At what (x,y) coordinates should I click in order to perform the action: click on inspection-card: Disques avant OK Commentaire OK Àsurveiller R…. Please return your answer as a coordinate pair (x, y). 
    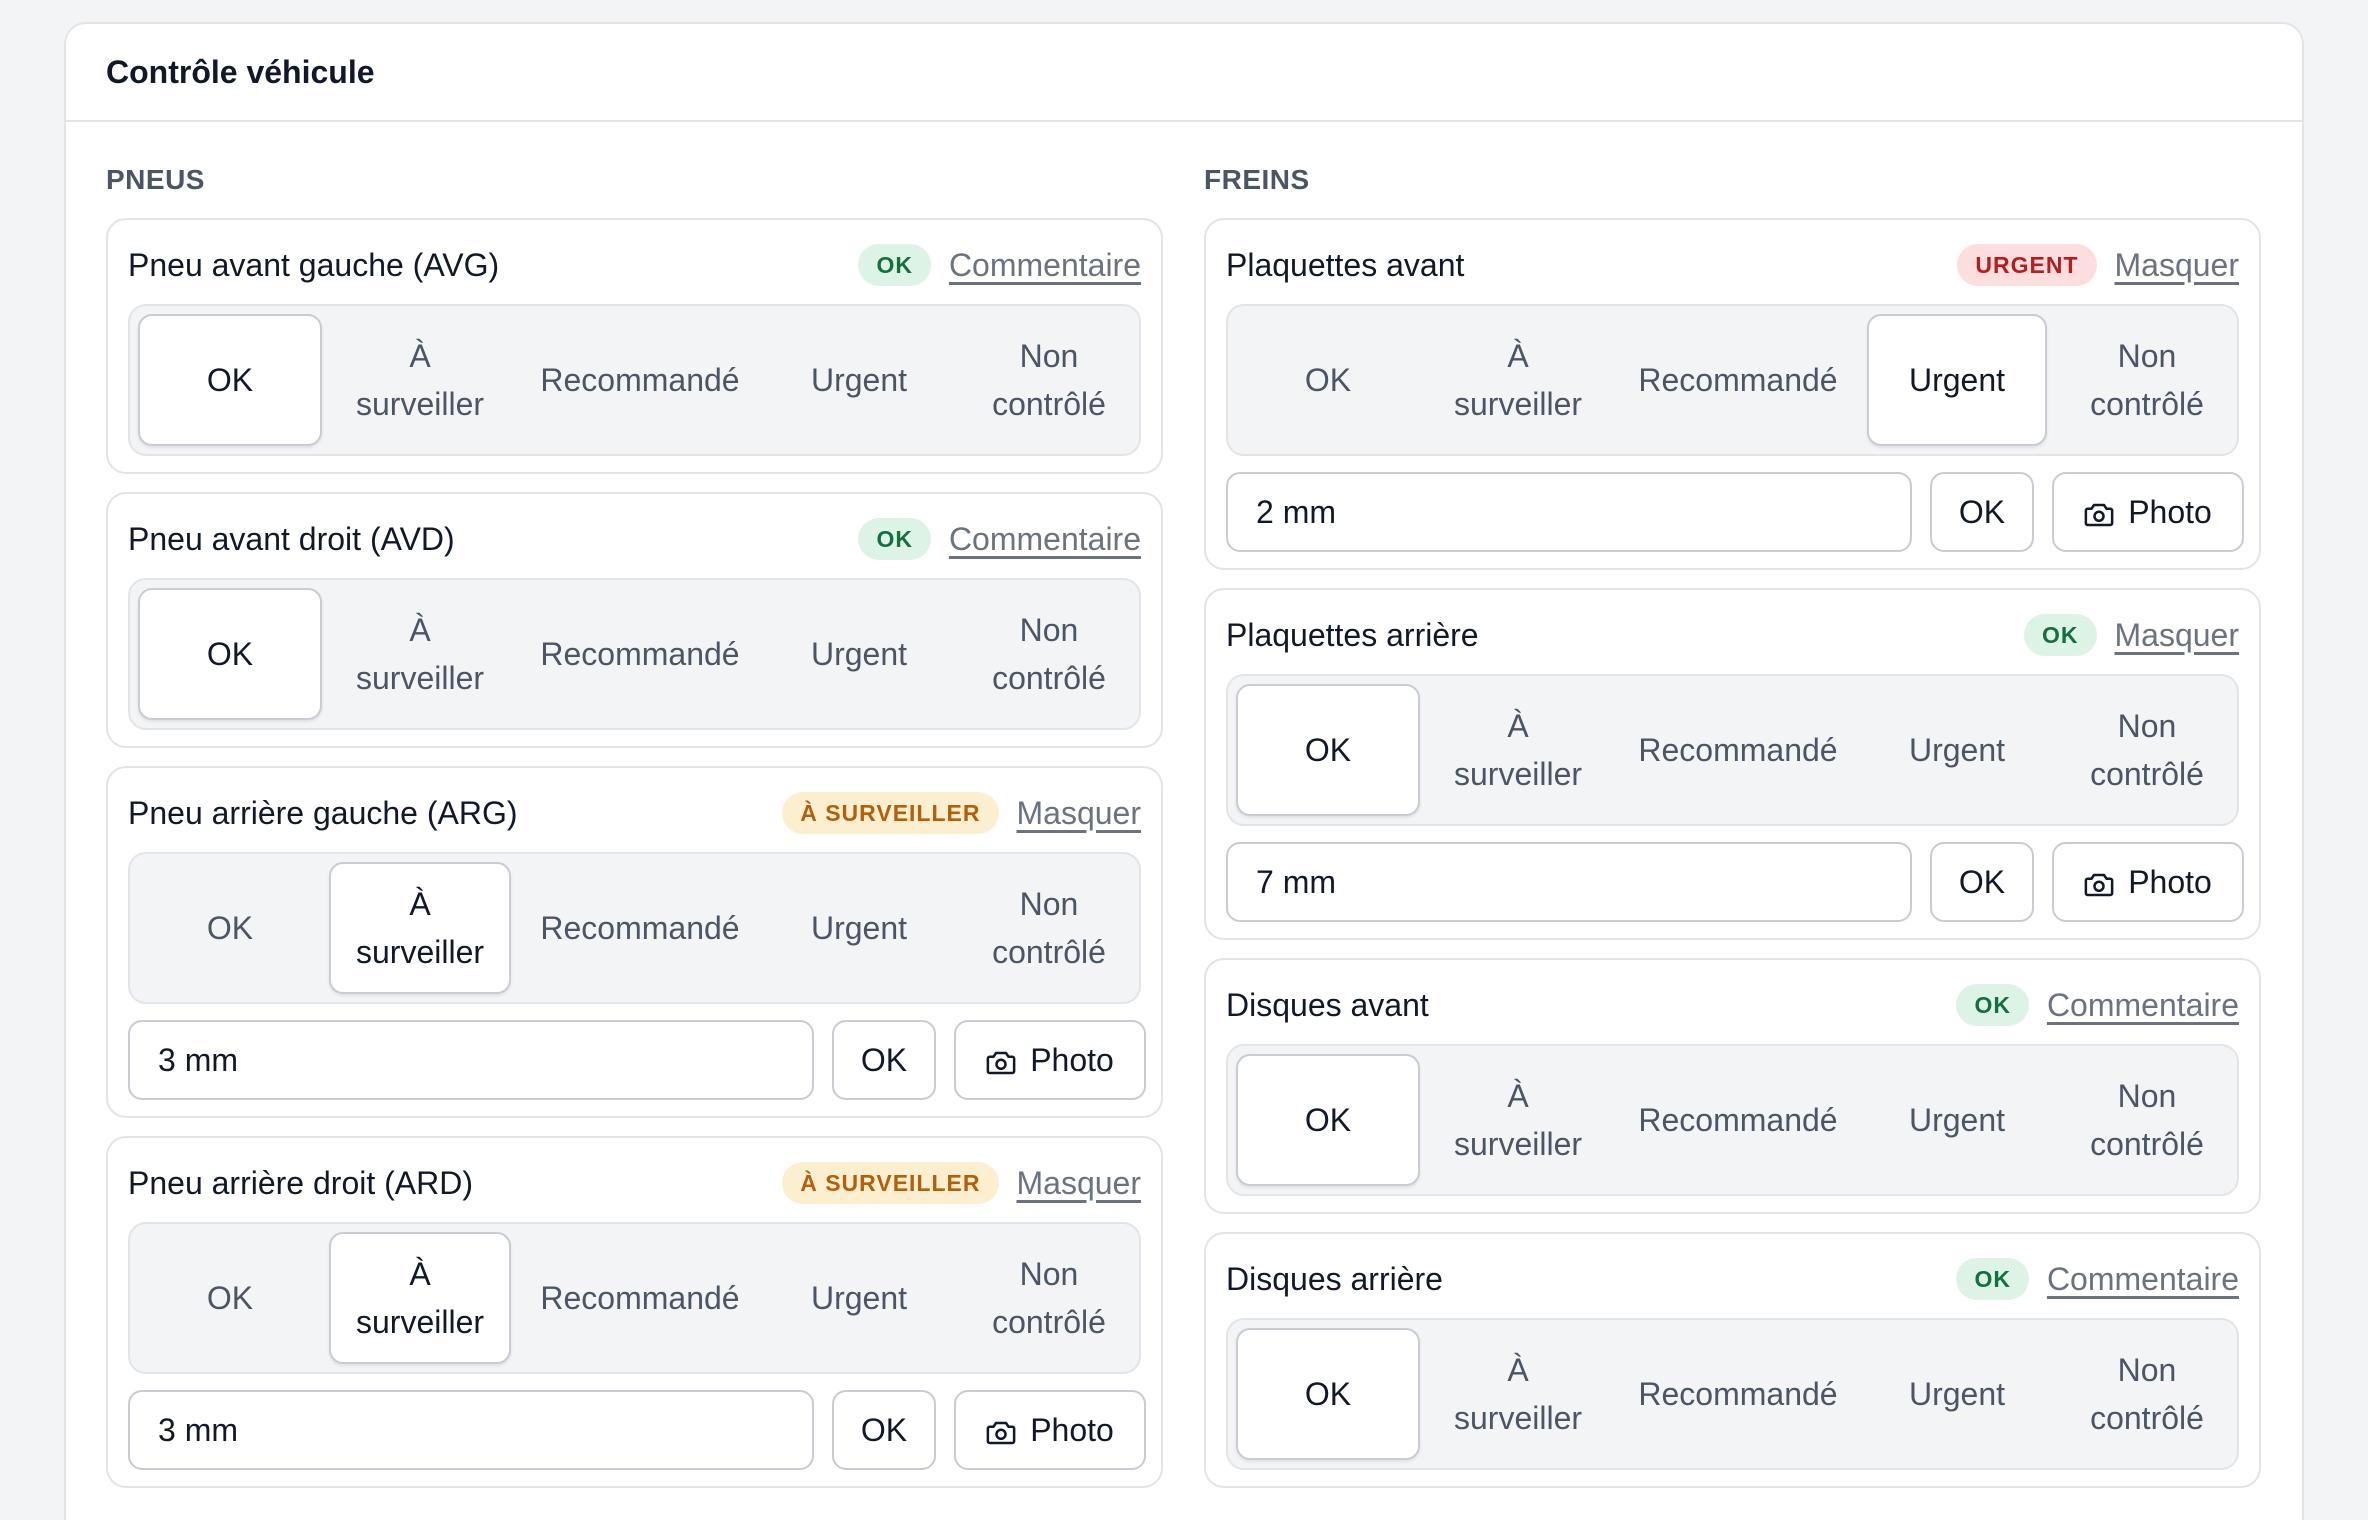
    Looking at the image, I should click on (1732, 1086).